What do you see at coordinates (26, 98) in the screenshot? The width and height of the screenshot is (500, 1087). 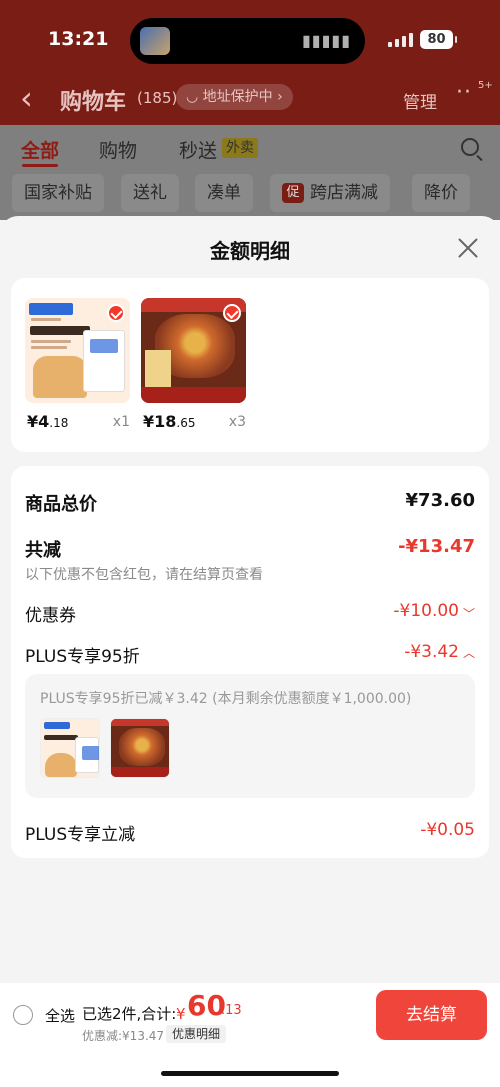 I see `chevron-left-icon: ‹` at bounding box center [26, 98].